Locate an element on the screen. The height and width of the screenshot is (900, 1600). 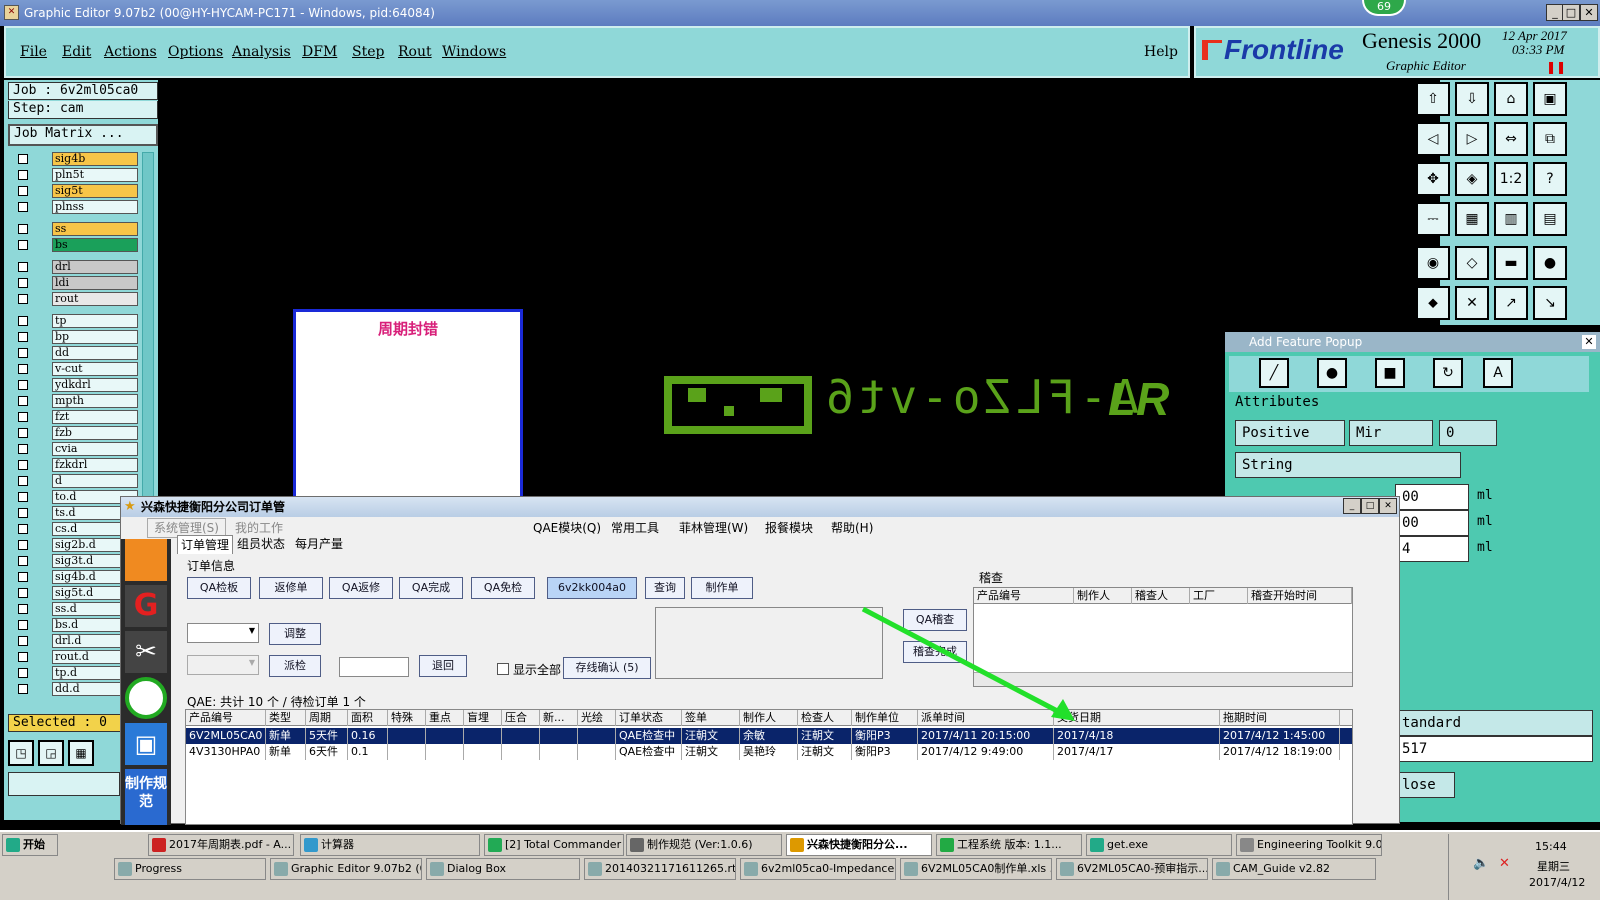
layer-row-v-cut: v-cut is located at coordinates (75, 369).